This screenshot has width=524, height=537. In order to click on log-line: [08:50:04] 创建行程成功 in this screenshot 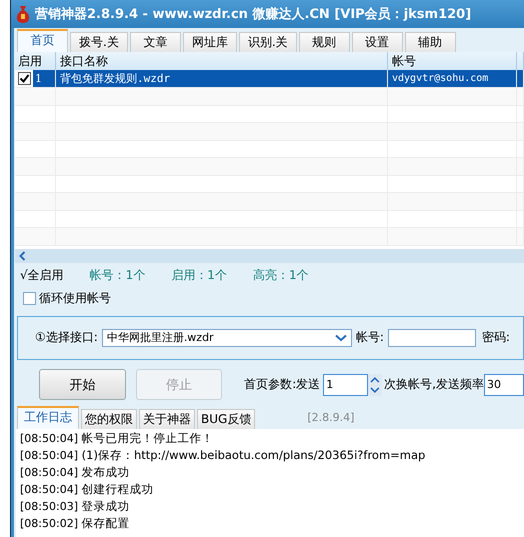, I will do `click(87, 489)`.